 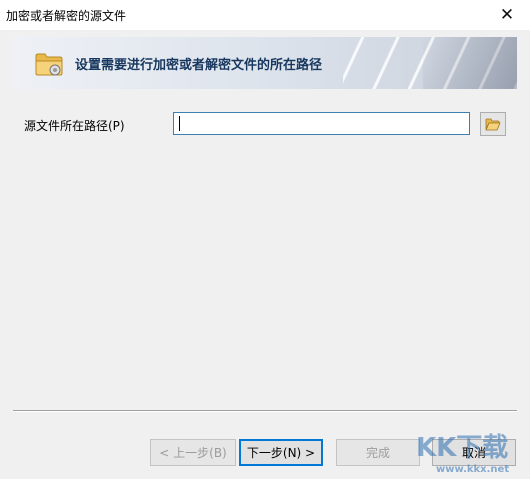 What do you see at coordinates (474, 452) in the screenshot?
I see `cancel-button: 取消` at bounding box center [474, 452].